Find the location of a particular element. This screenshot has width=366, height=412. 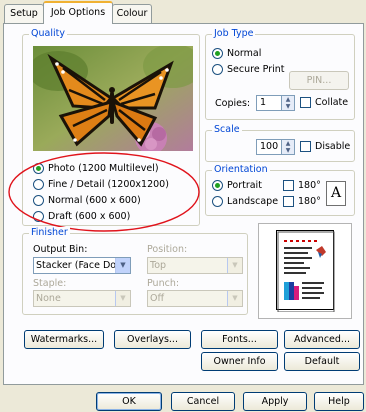

orientation-preview-icon: A is located at coordinates (336, 193).